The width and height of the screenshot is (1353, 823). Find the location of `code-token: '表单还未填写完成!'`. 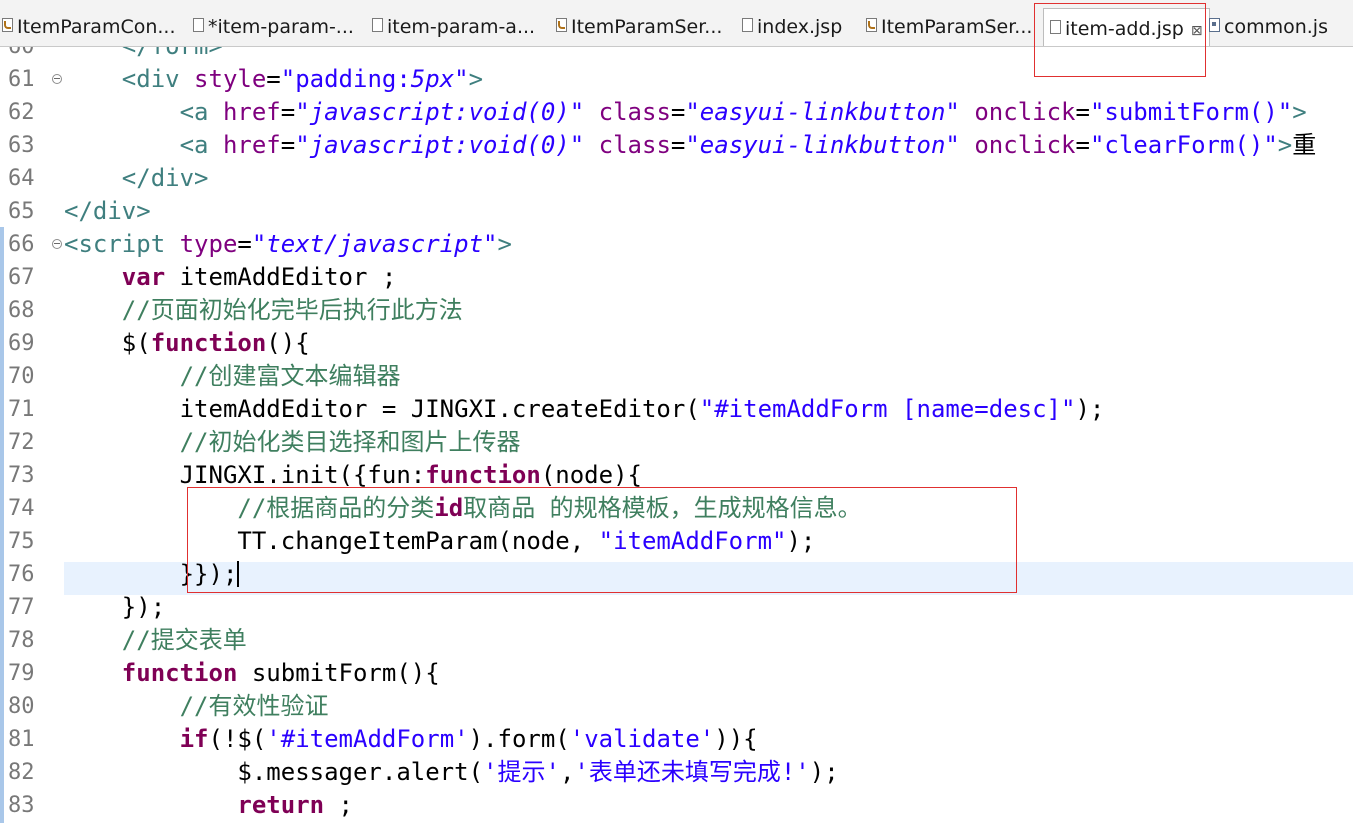

code-token: '表单还未填写完成!' is located at coordinates (692, 772).